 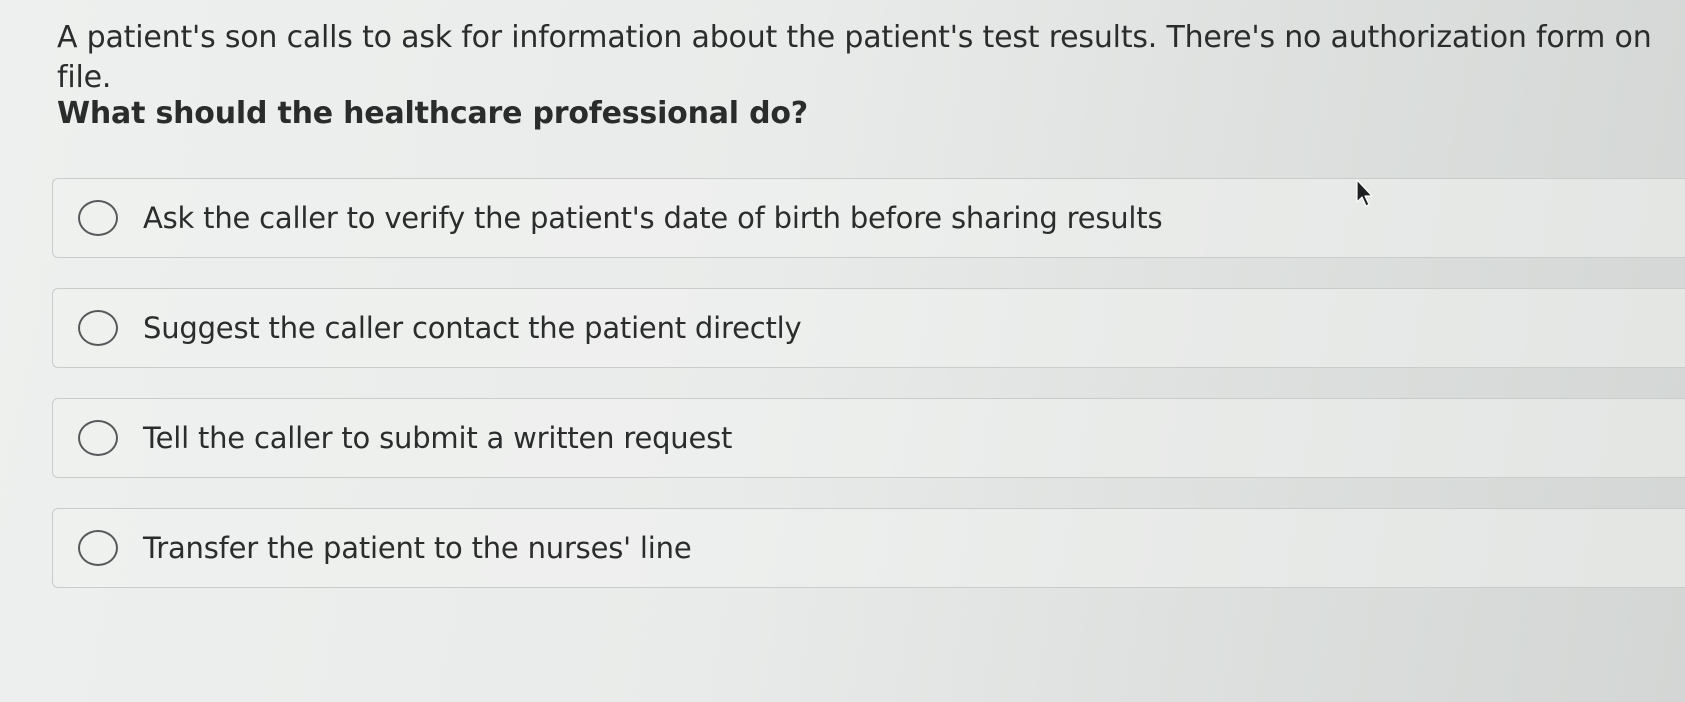 I want to click on mouse-pointer-icon, so click(x=1364, y=193).